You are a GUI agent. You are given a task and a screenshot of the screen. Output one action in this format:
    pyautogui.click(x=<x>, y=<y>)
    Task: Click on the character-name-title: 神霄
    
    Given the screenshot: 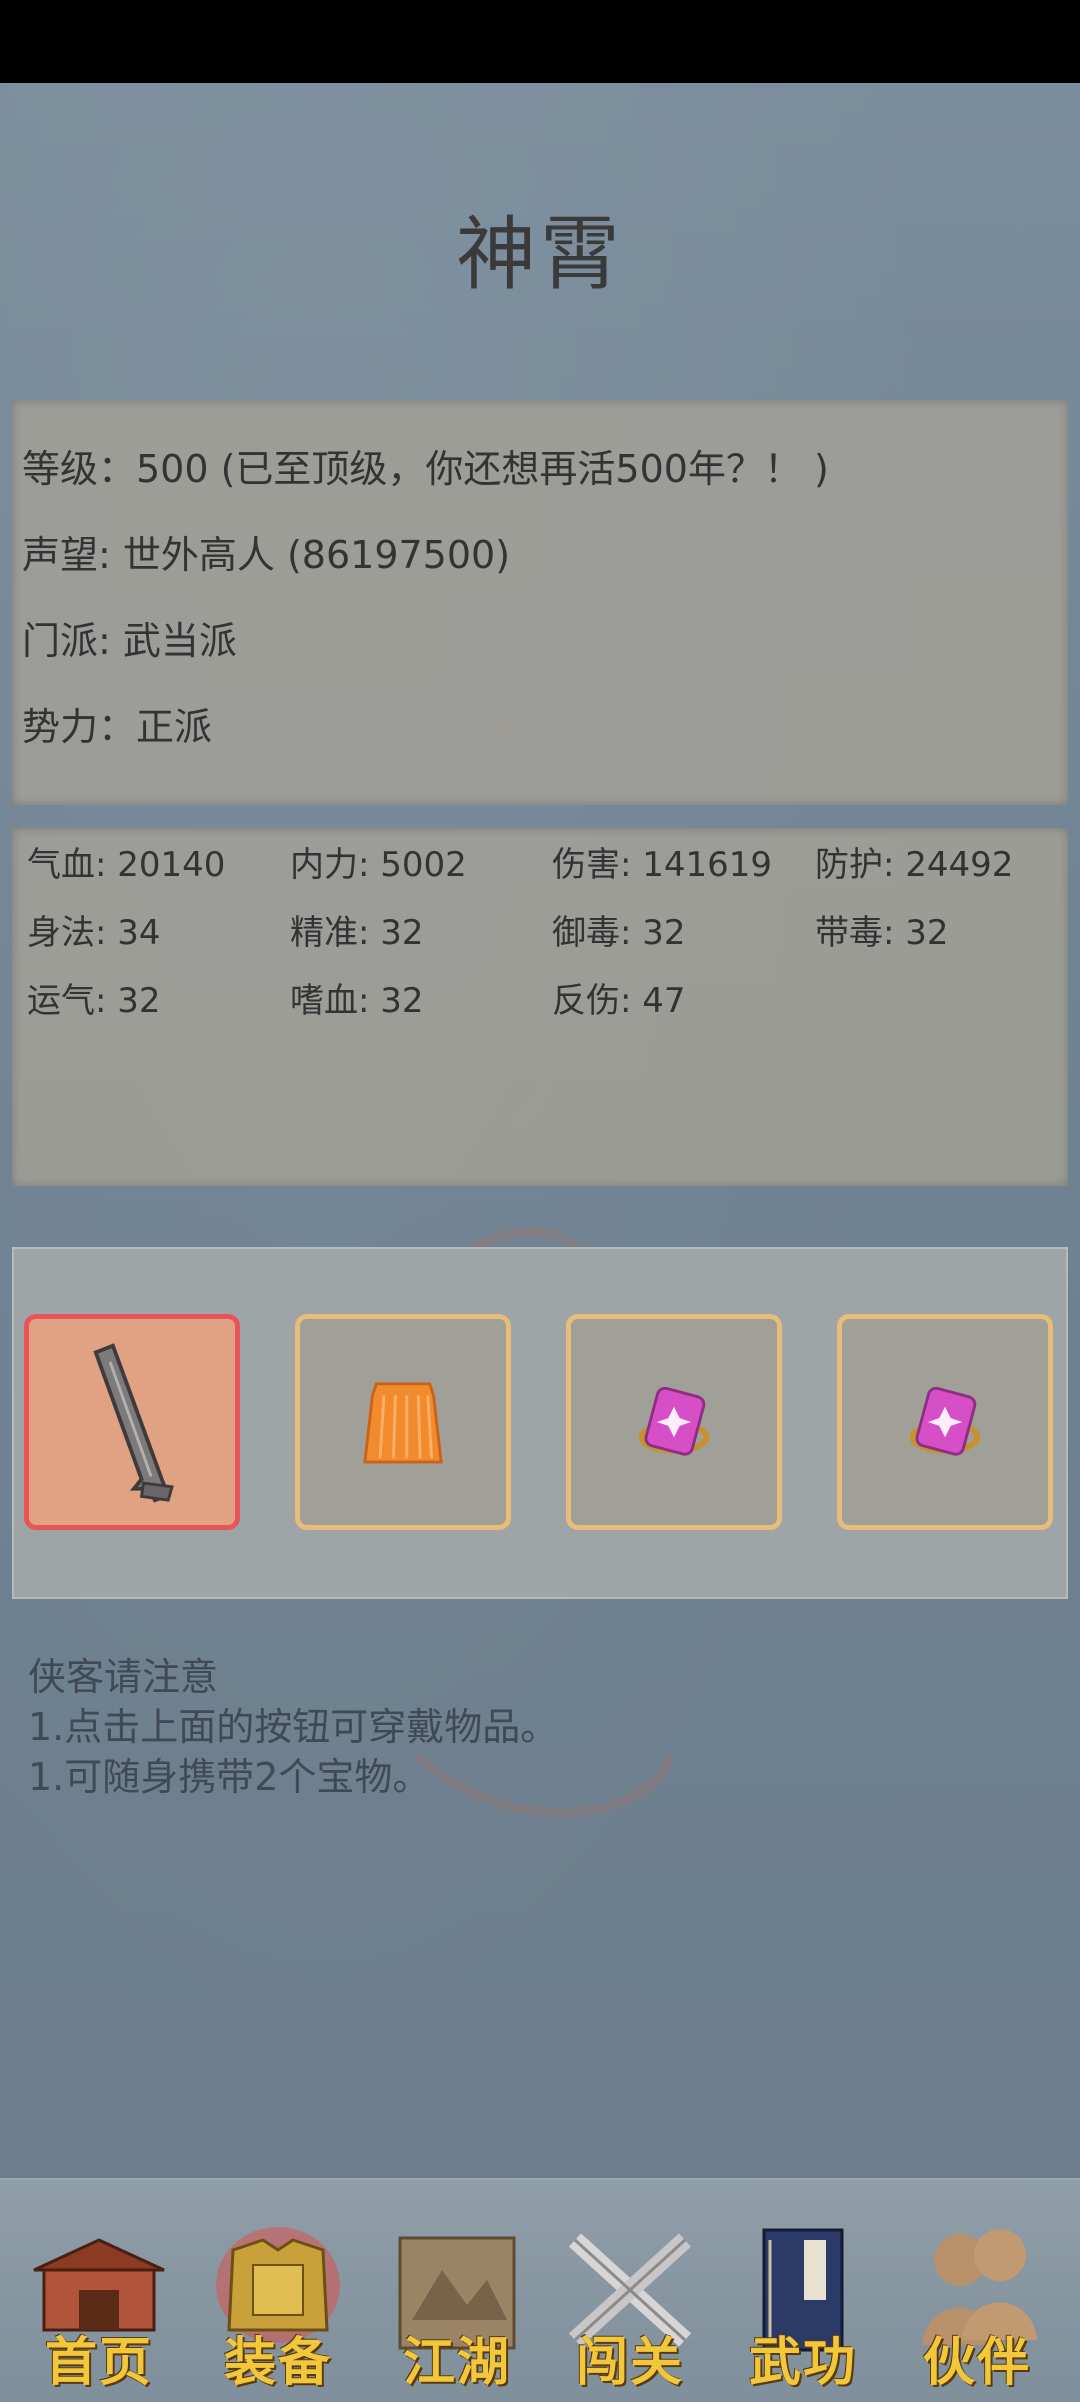 What is the action you would take?
    pyautogui.click(x=540, y=254)
    